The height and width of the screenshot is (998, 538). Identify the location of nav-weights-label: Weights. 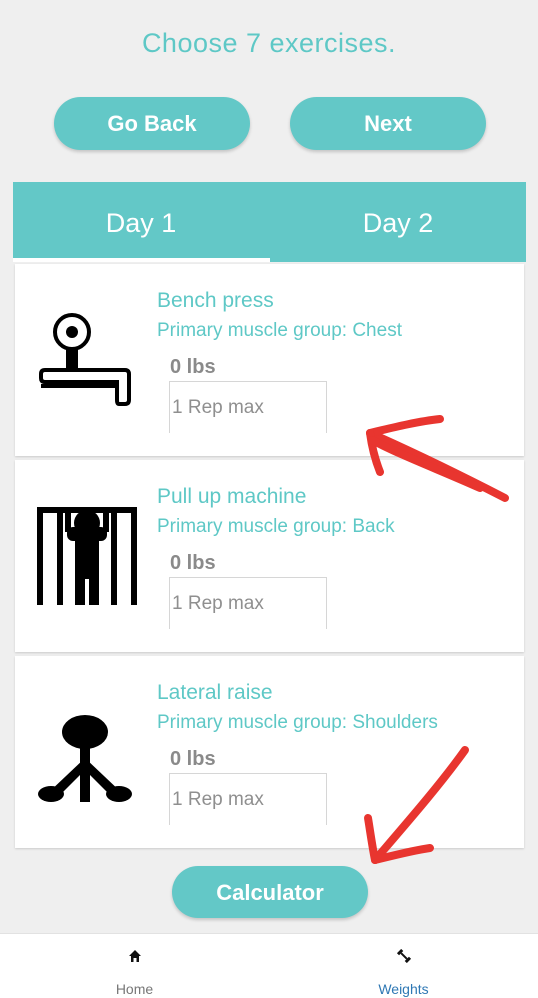
(403, 989).